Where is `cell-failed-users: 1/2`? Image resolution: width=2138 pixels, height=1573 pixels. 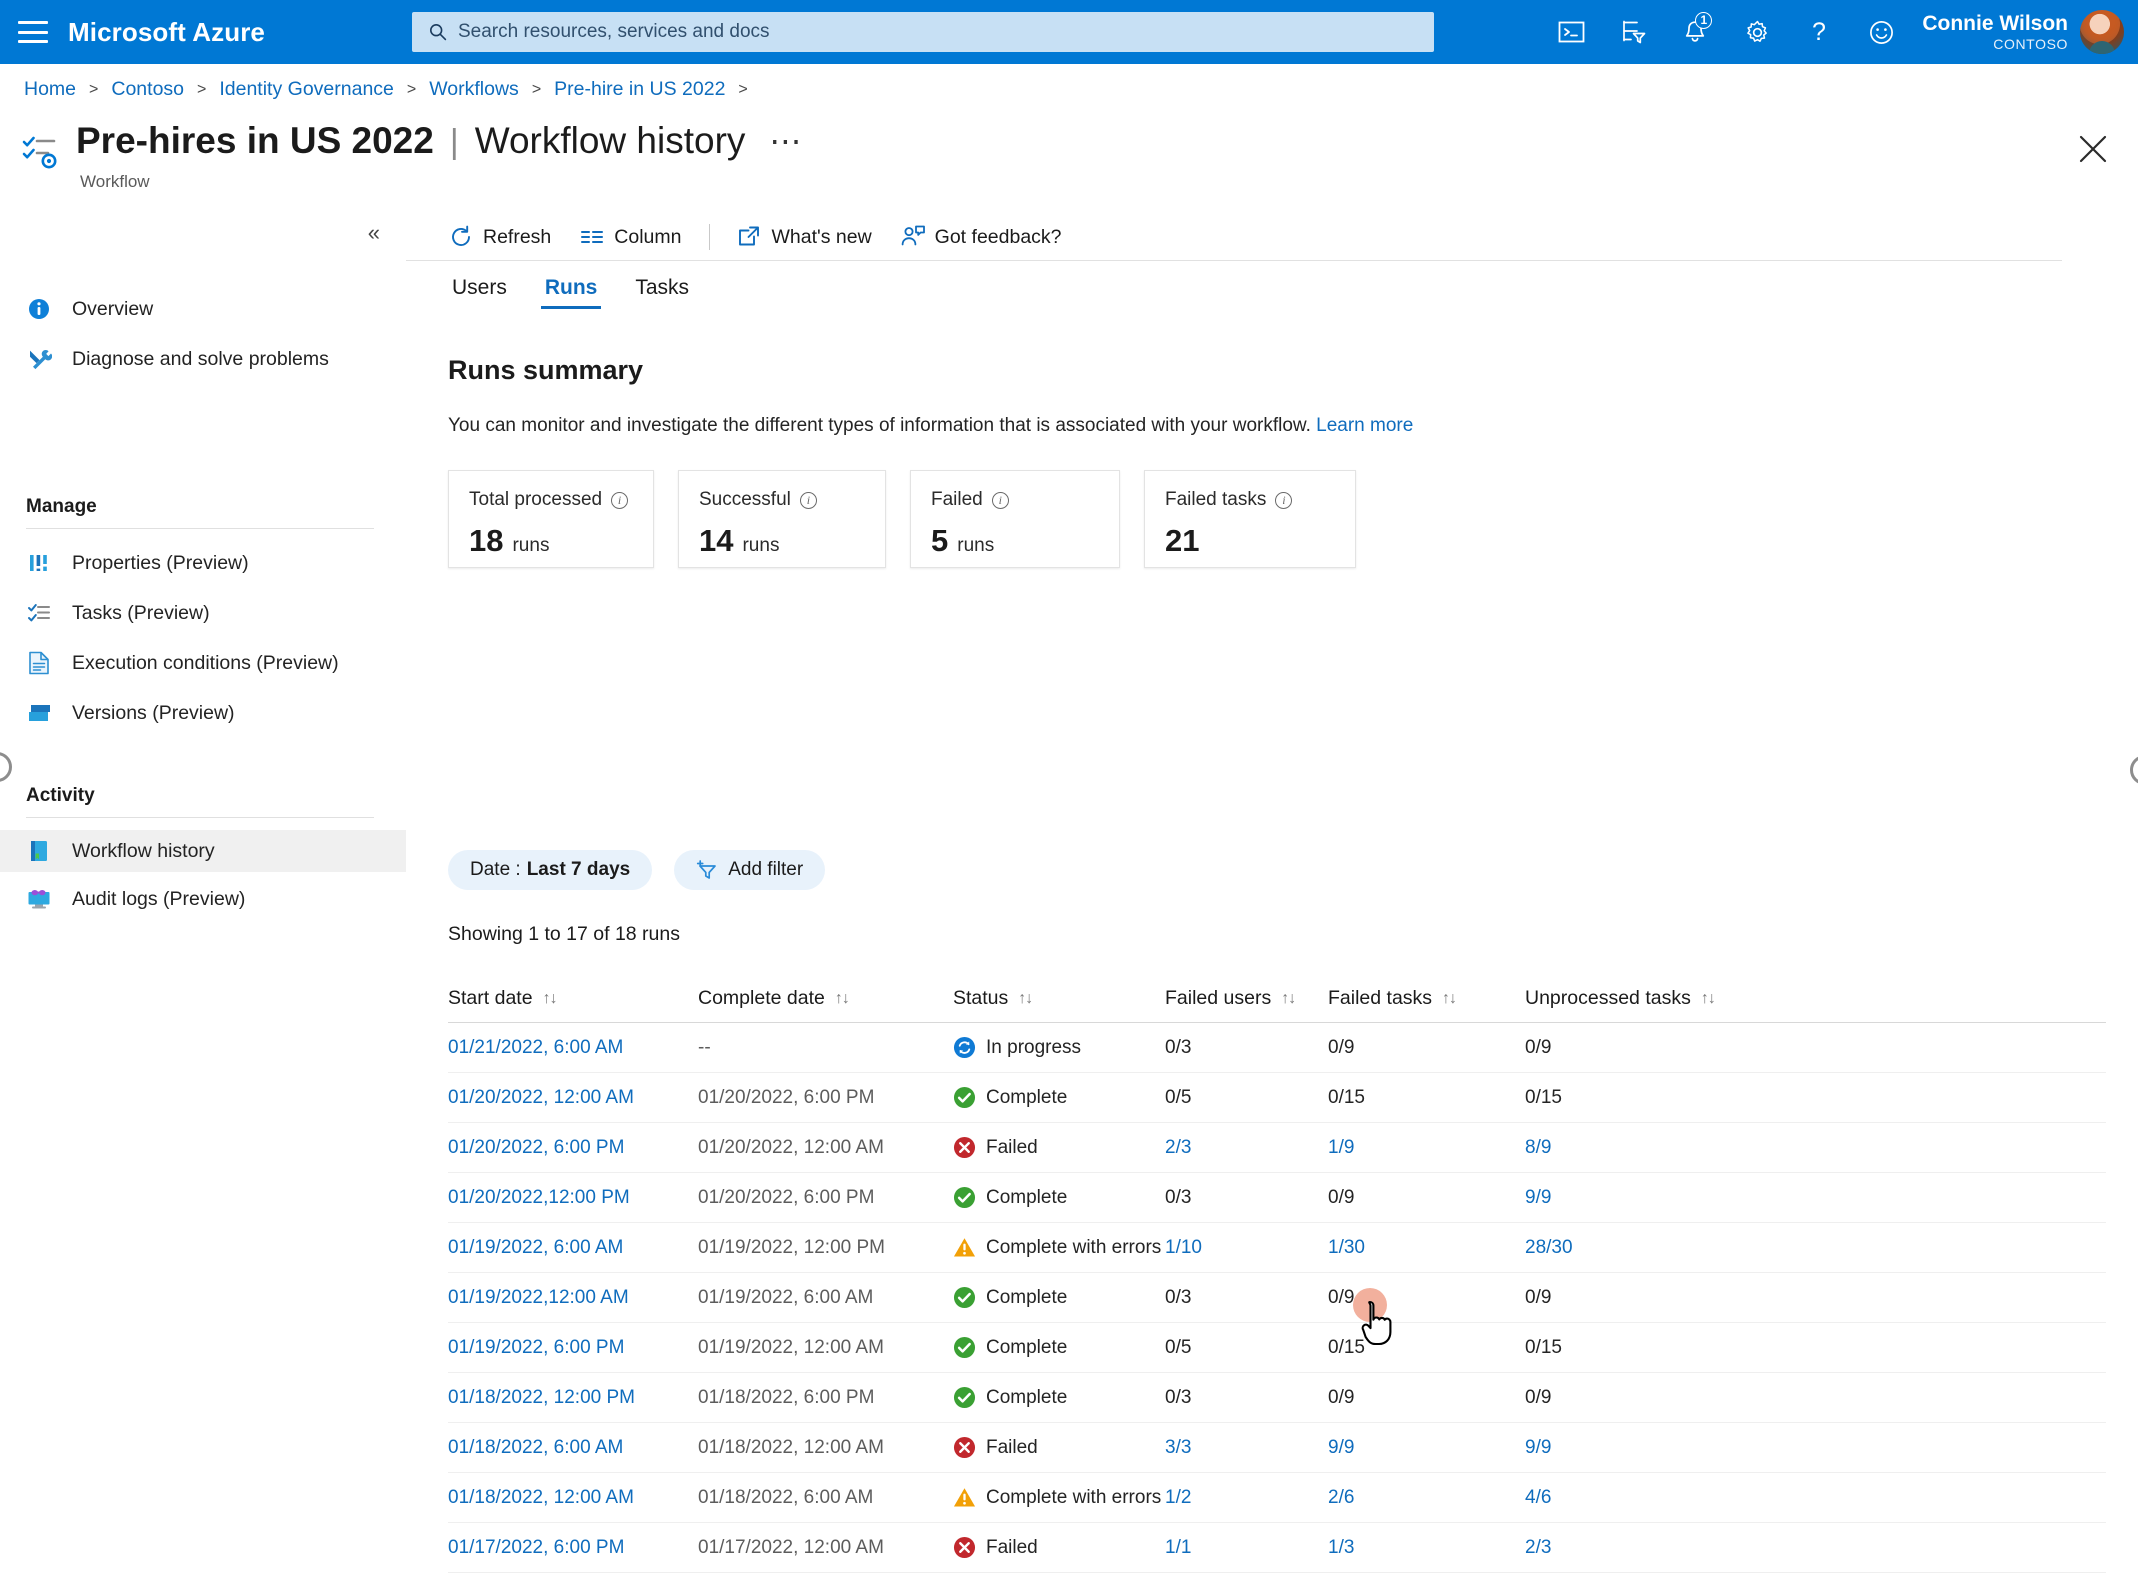
cell-failed-users: 1/2 is located at coordinates (1246, 1498).